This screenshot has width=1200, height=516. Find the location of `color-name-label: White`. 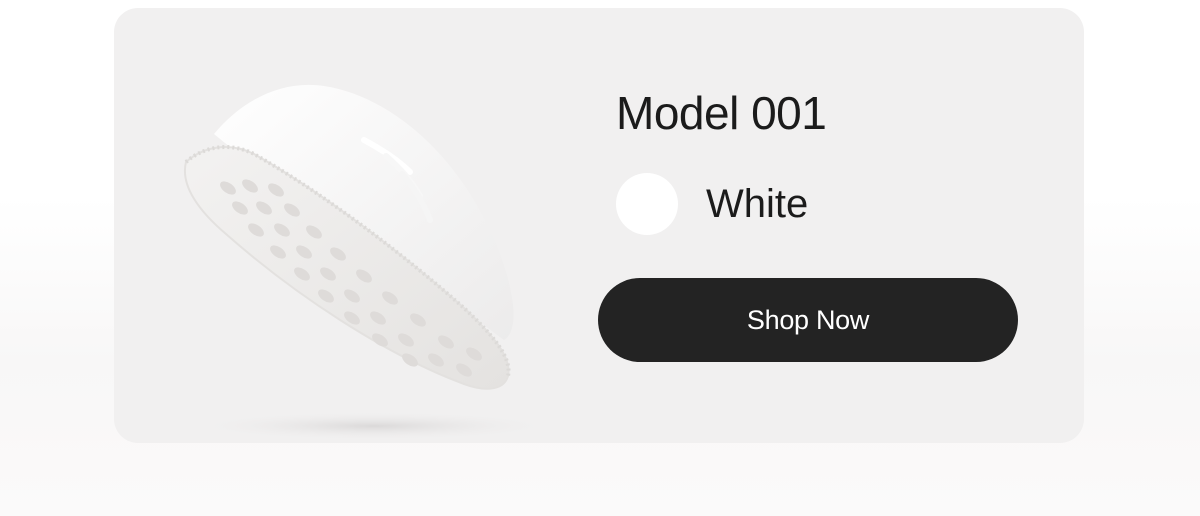

color-name-label: White is located at coordinates (757, 203).